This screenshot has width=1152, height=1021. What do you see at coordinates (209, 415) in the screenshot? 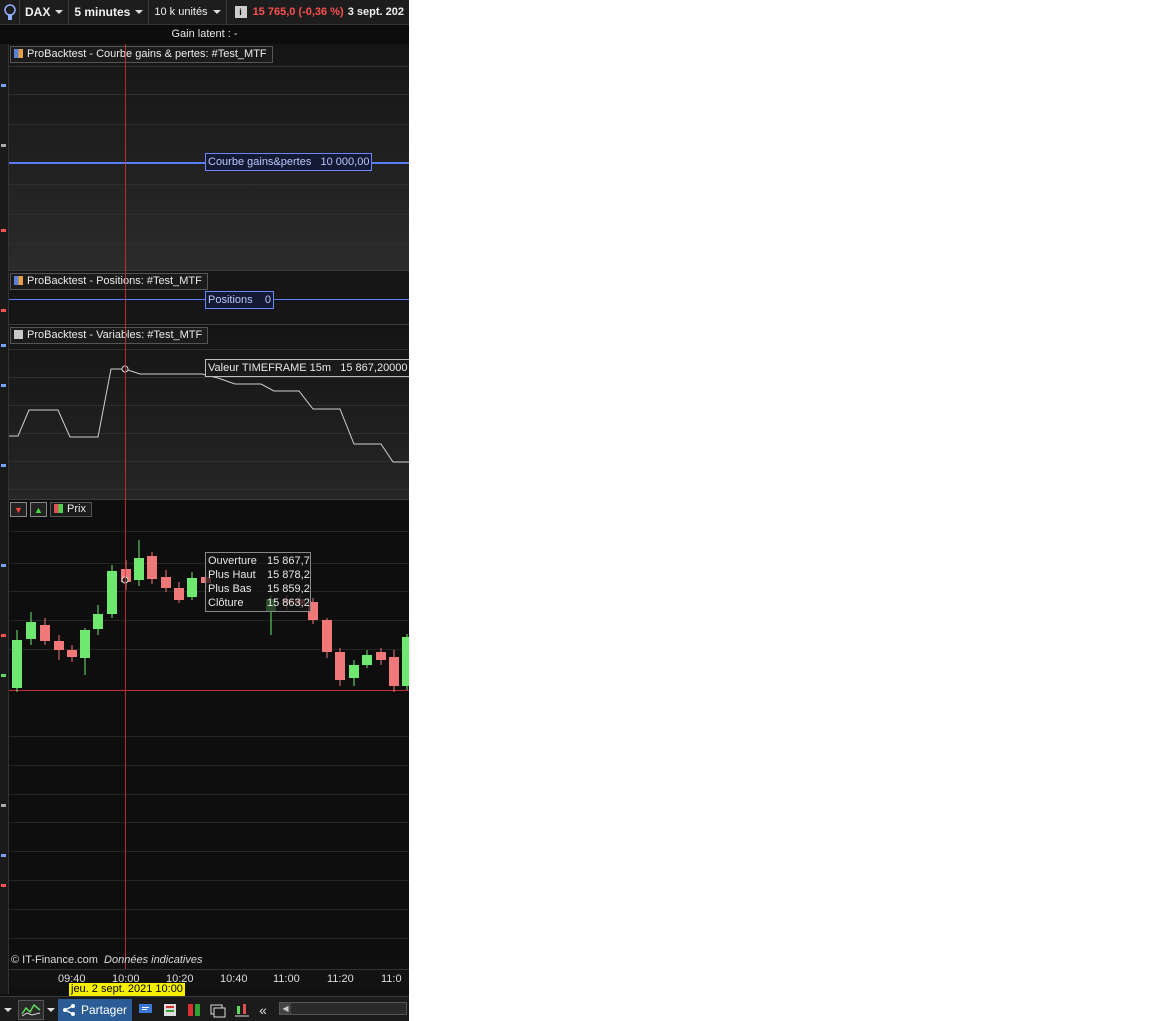
I see `timeframe-15m-line` at bounding box center [209, 415].